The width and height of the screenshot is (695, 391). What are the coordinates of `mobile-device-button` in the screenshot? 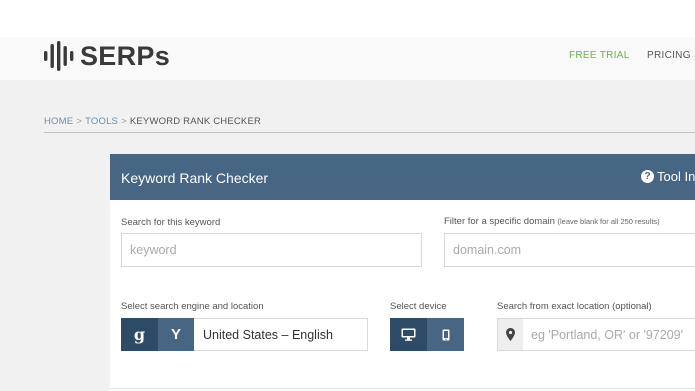 It's located at (445, 334).